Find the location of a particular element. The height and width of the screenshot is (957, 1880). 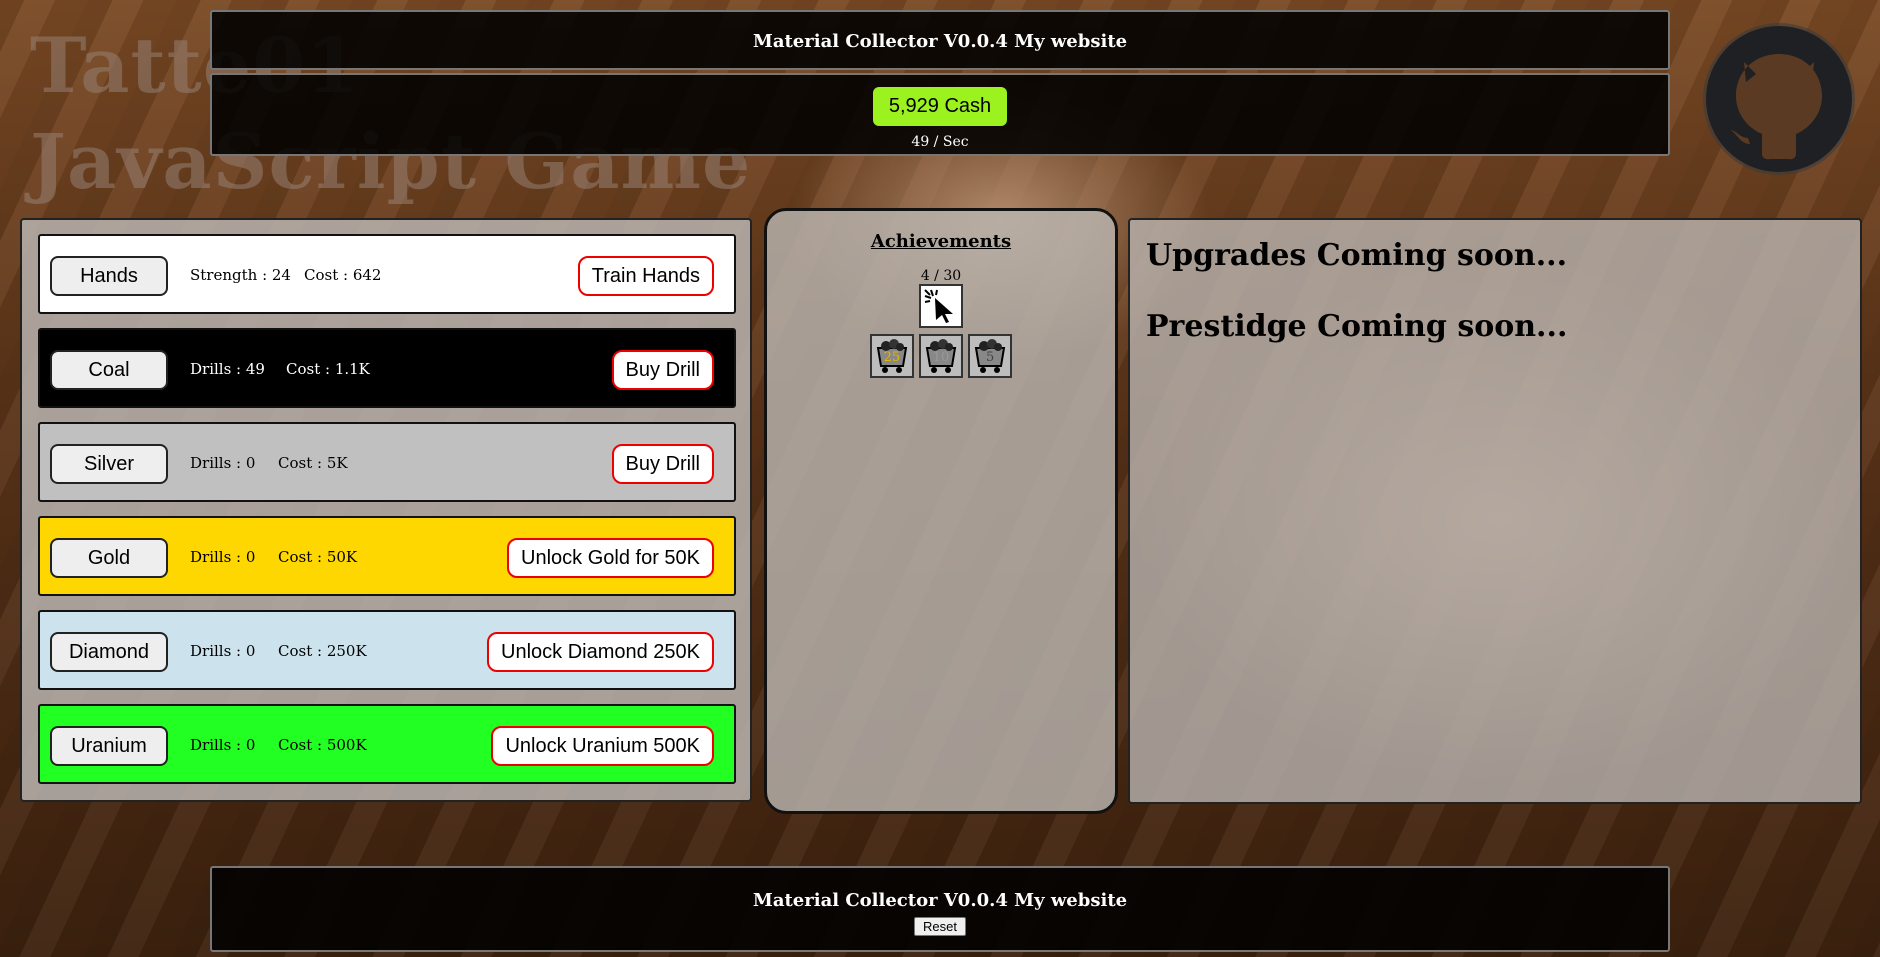

cursor-click-icon is located at coordinates (941, 306).